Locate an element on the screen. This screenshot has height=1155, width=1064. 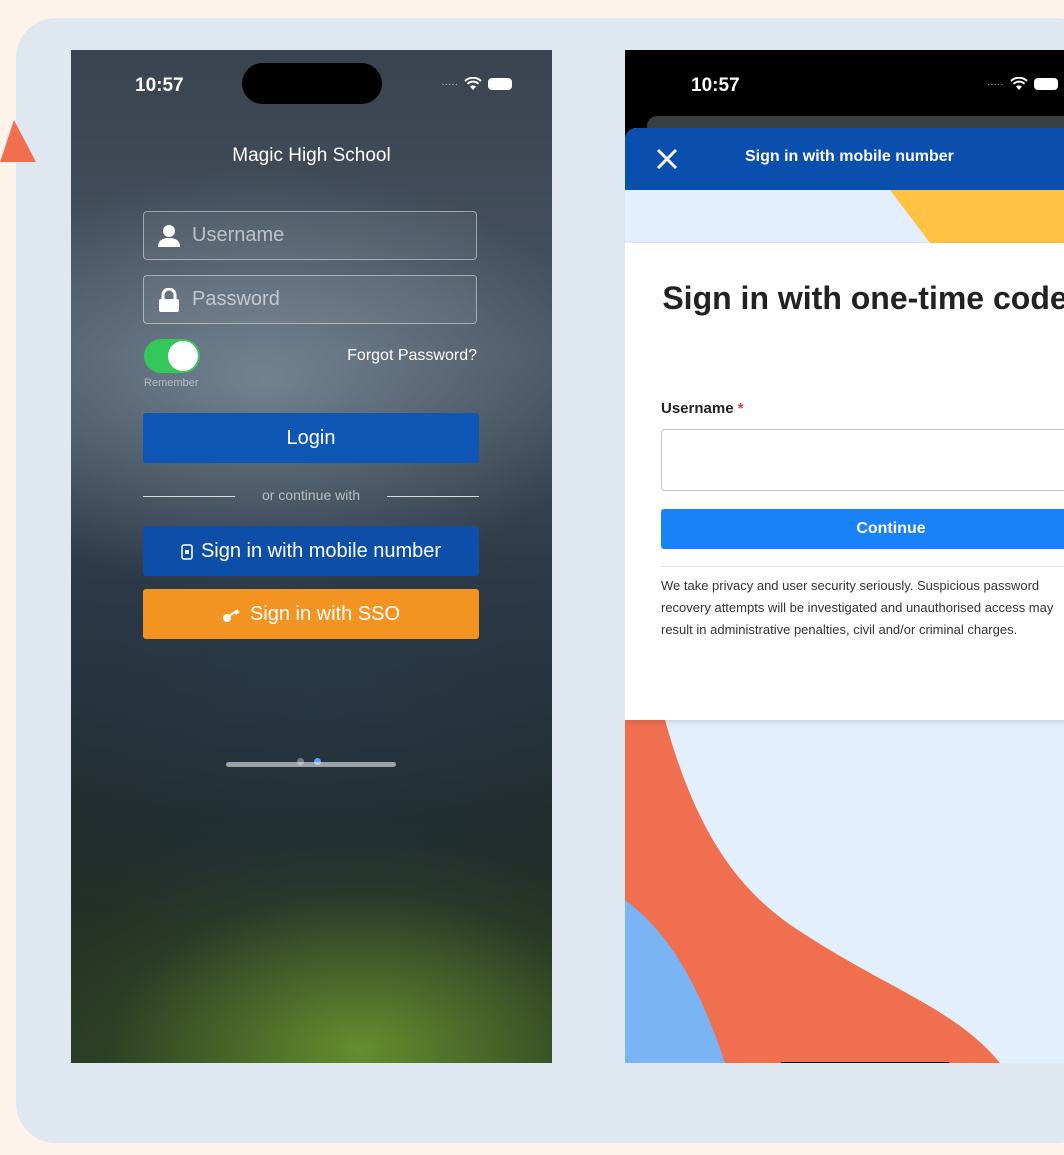
remember-label: Remember is located at coordinates (171, 383).